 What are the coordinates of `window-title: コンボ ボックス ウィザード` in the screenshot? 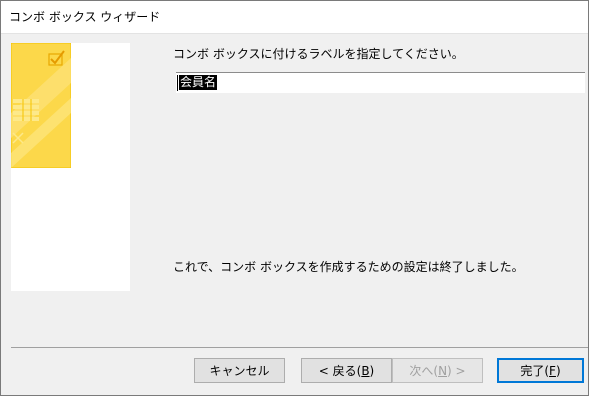 It's located at (85, 17).